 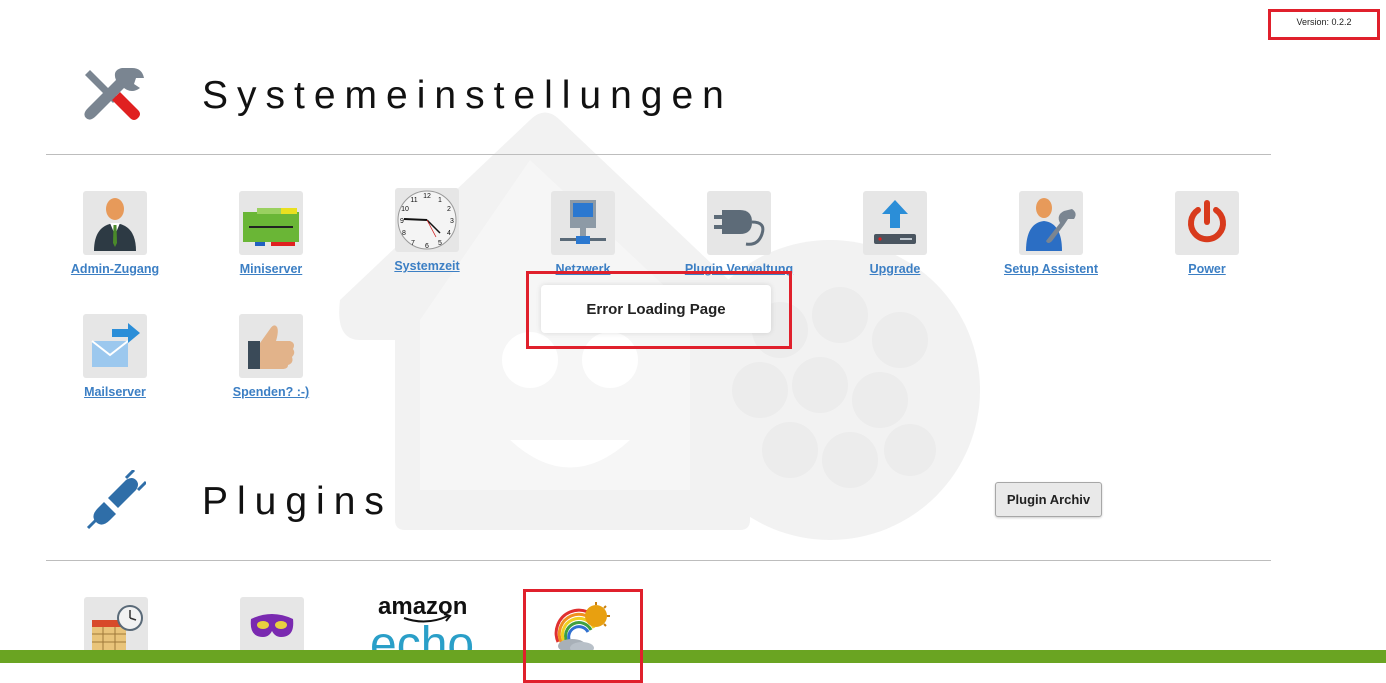 I want to click on power-tile: Power, so click(x=1207, y=233).